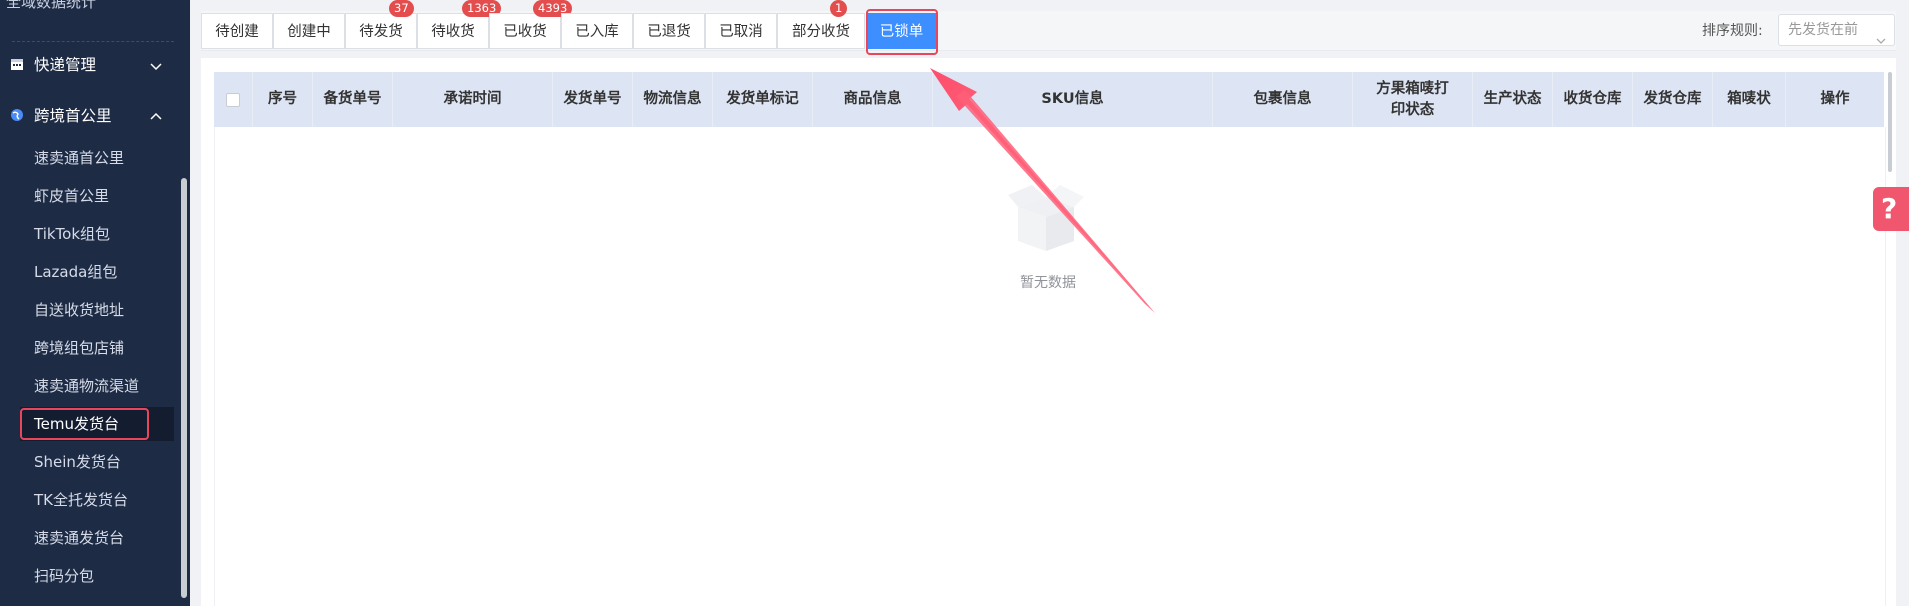 The height and width of the screenshot is (606, 1909). I want to click on sort-select-value: 先发货在前, so click(1823, 30).